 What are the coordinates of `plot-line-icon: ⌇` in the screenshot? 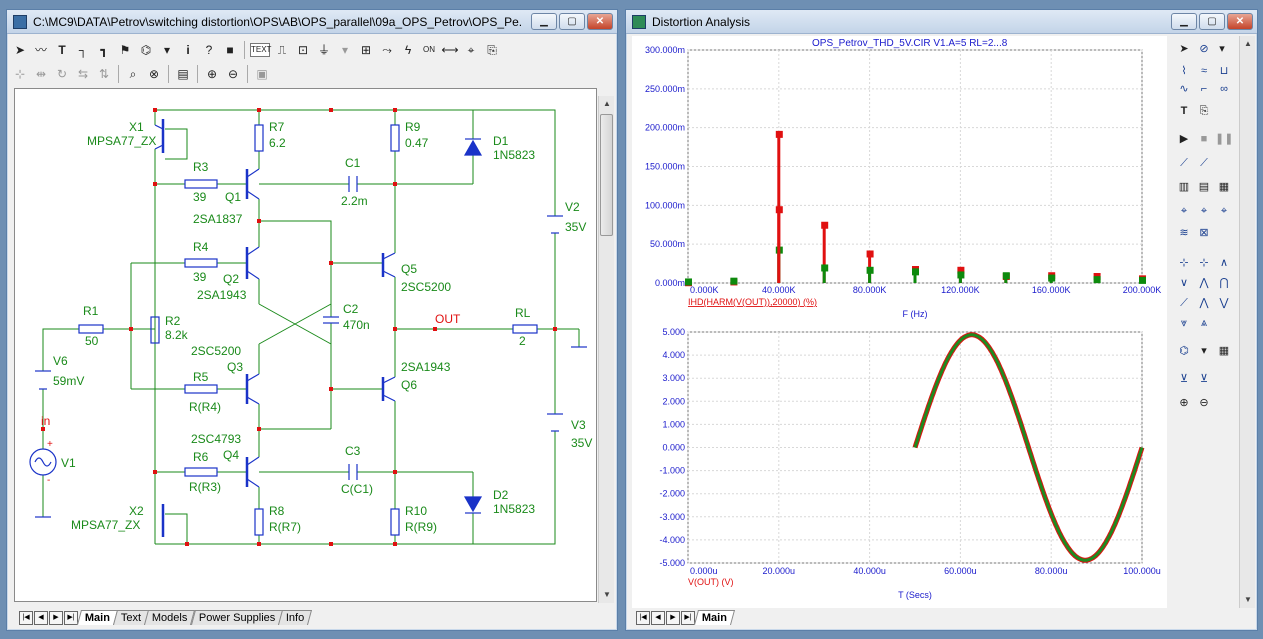 It's located at (1184, 71).